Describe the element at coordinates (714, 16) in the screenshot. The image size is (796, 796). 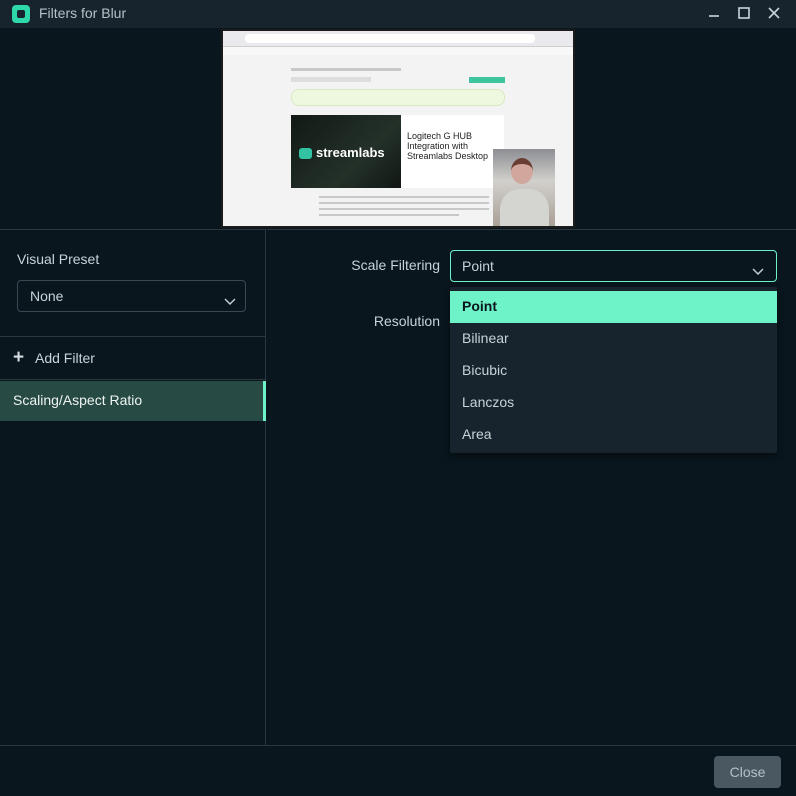
I see `minimize-icon` at that location.